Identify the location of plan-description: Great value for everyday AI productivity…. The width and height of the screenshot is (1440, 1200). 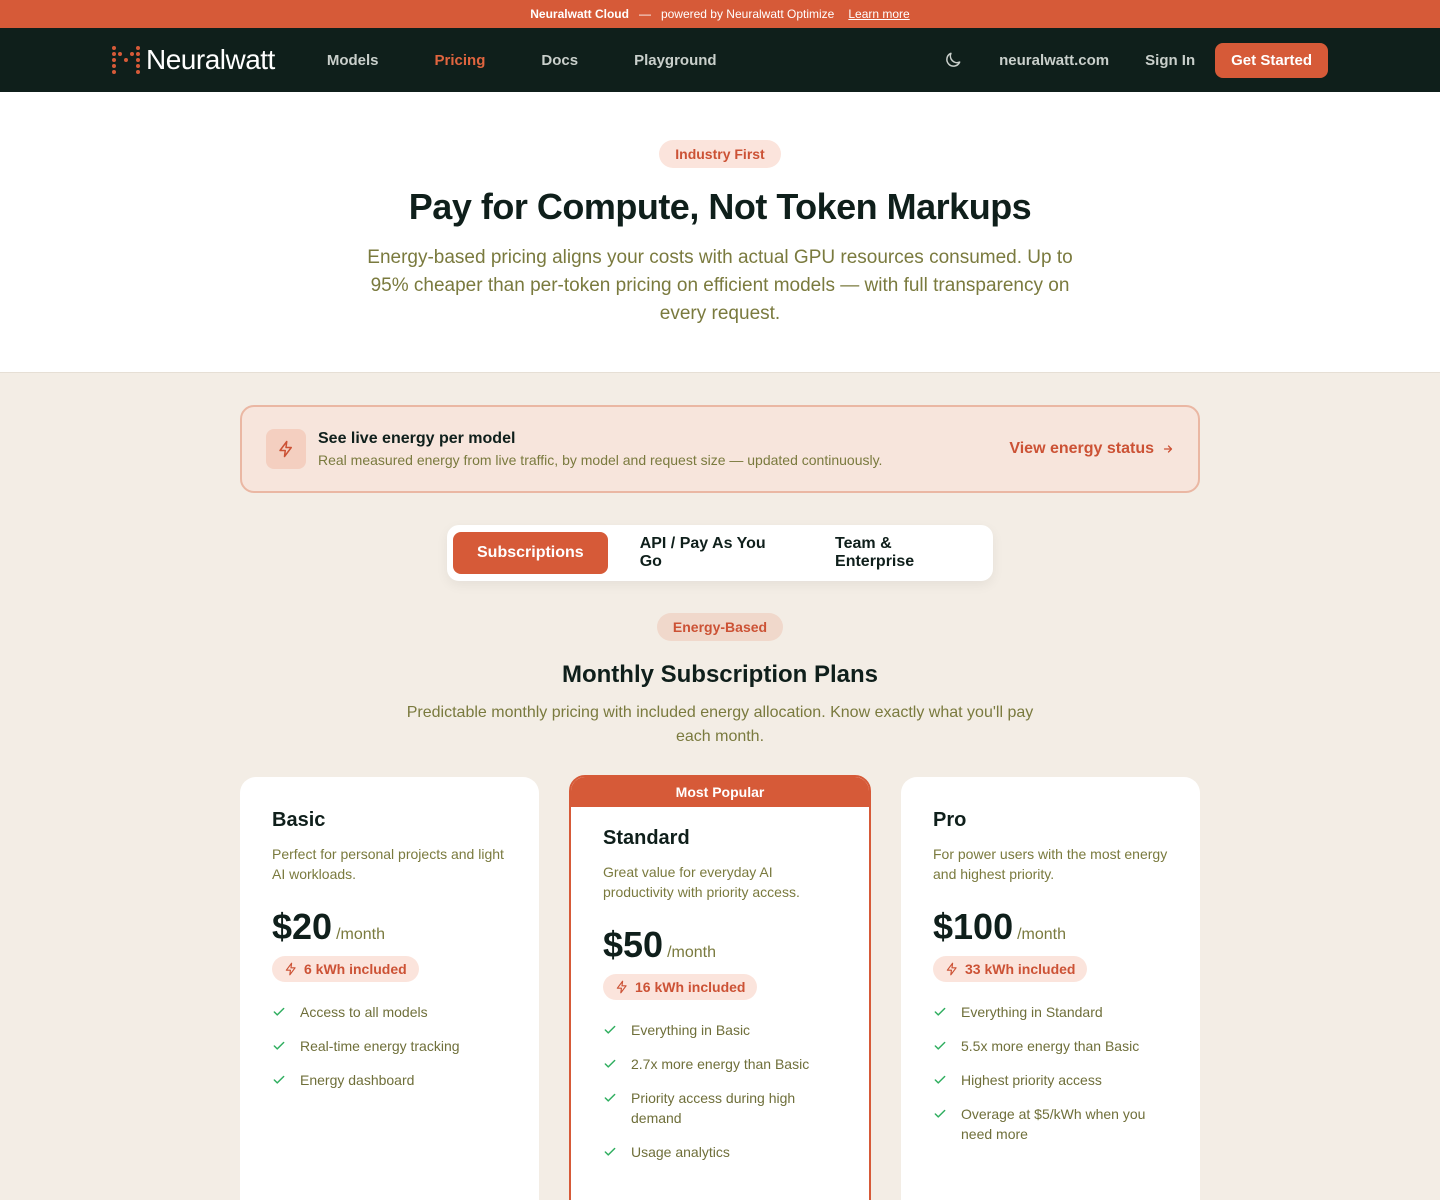
(701, 882).